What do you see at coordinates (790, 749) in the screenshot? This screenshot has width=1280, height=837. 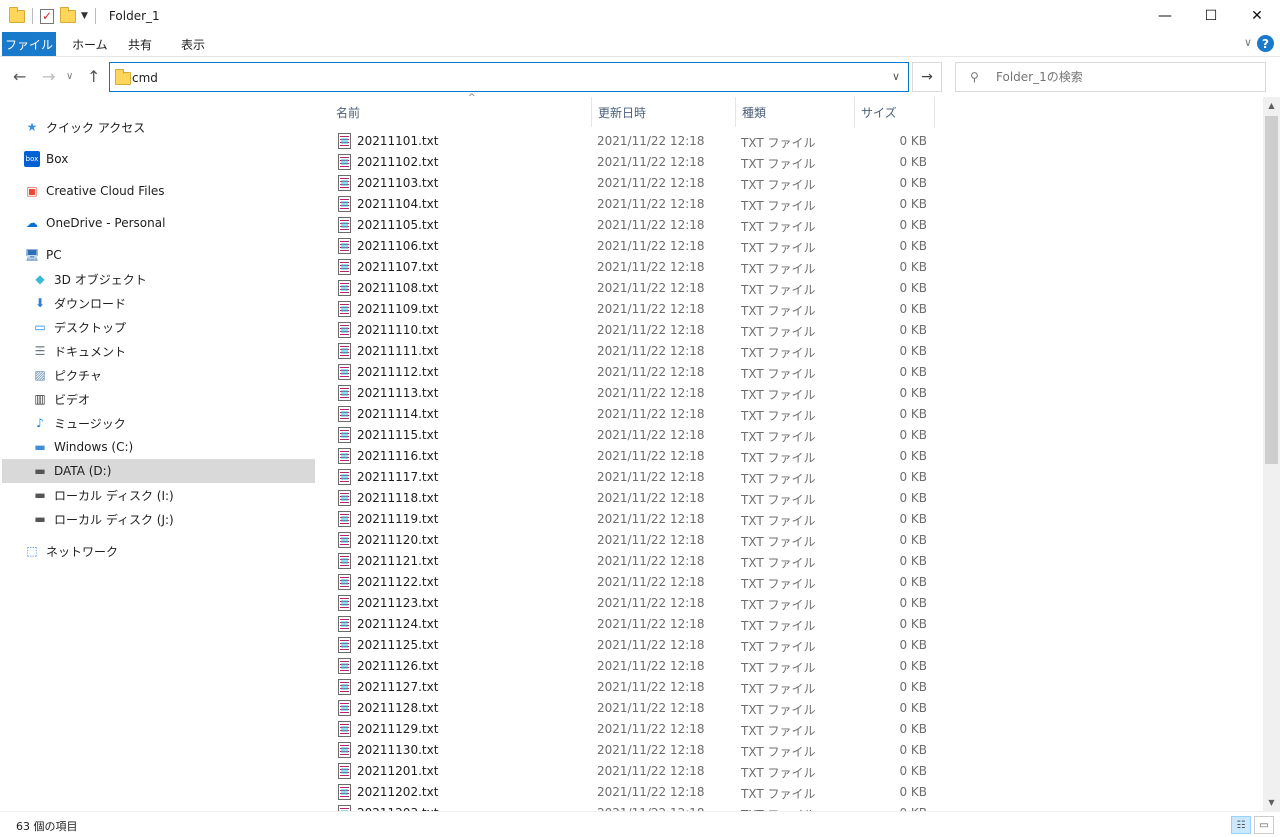 I see `file-row: 20211130.txt 2021/11/22 12:18 TXT ファイル 0 KB` at bounding box center [790, 749].